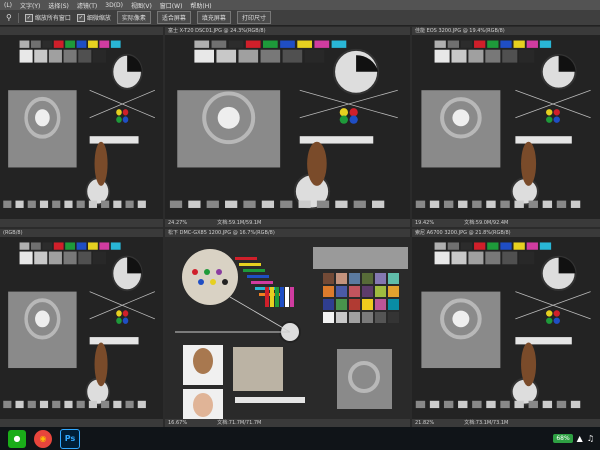 The height and width of the screenshot is (450, 600). What do you see at coordinates (486, 223) in the screenshot?
I see `doc-size: 文档:59.0M/92.4M` at bounding box center [486, 223].